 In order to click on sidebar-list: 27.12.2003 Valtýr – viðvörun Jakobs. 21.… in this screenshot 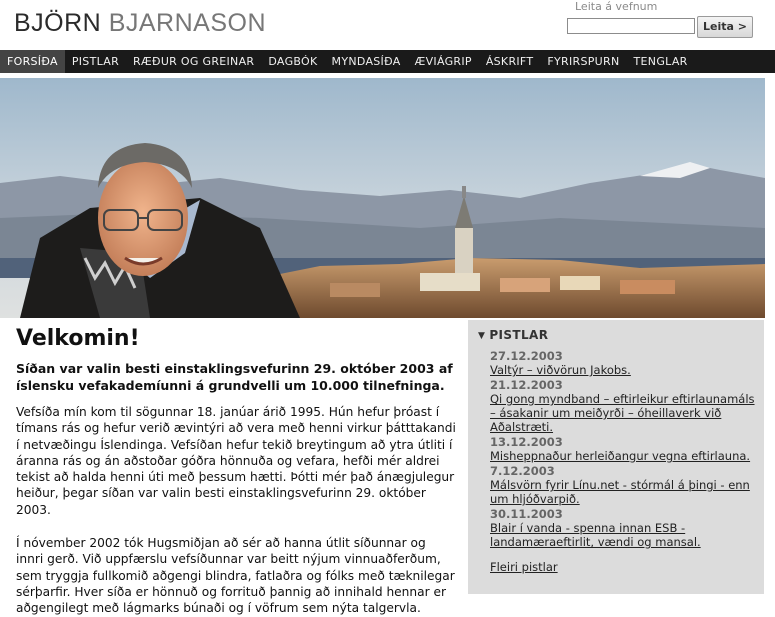, I will do `click(624, 449)`.